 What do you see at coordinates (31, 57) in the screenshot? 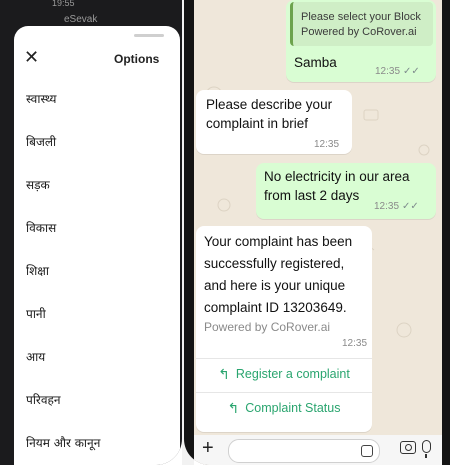
I see `close-icon: ✕` at bounding box center [31, 57].